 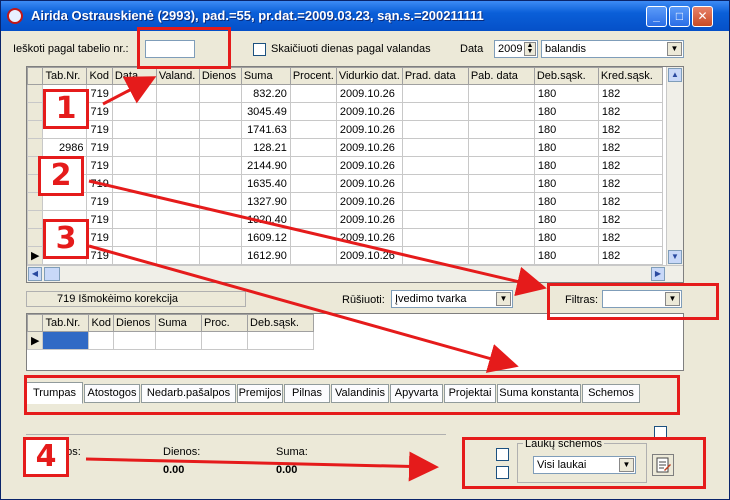 What do you see at coordinates (633, 301) in the screenshot?
I see `highlight-filter-box` at bounding box center [633, 301].